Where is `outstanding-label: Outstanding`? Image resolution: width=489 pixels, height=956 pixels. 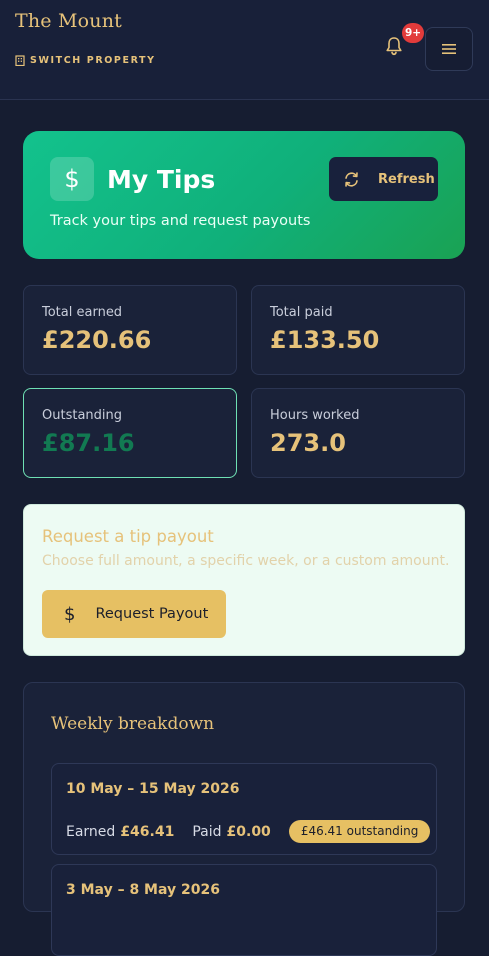 outstanding-label: Outstanding is located at coordinates (82, 415).